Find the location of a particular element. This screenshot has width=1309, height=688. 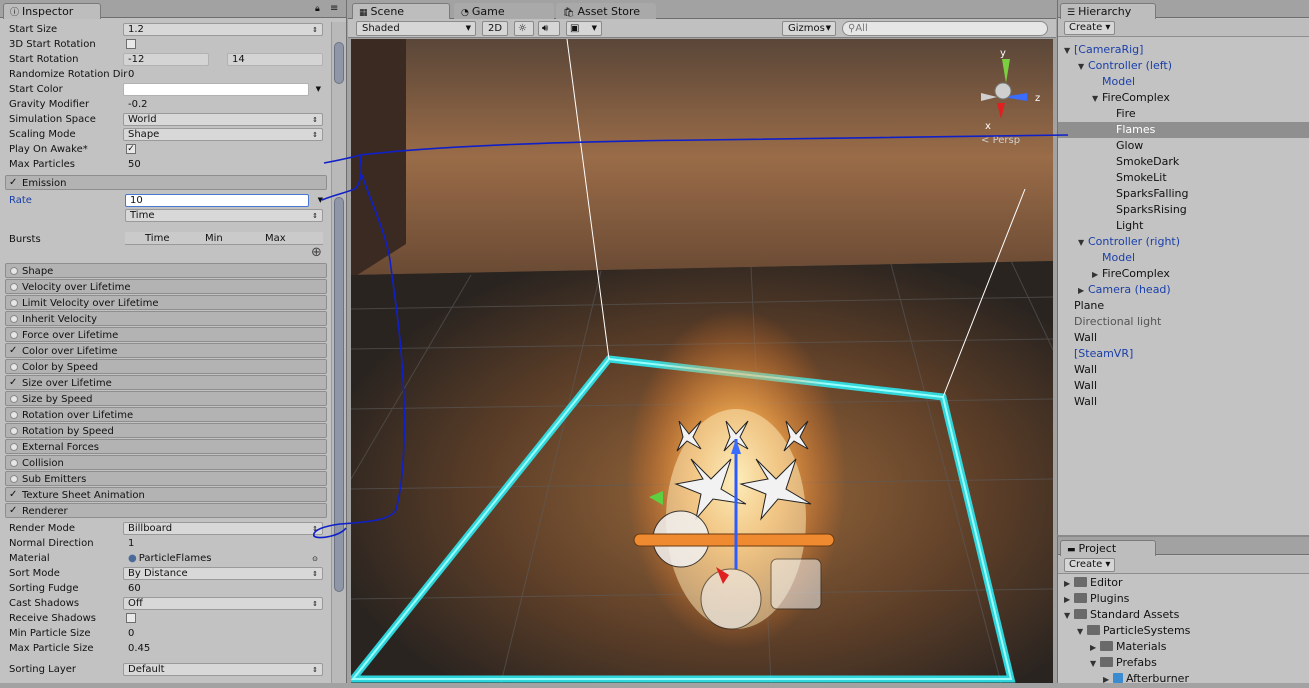

module-header-color-by-speed: Color by Speed is located at coordinates (166, 366).